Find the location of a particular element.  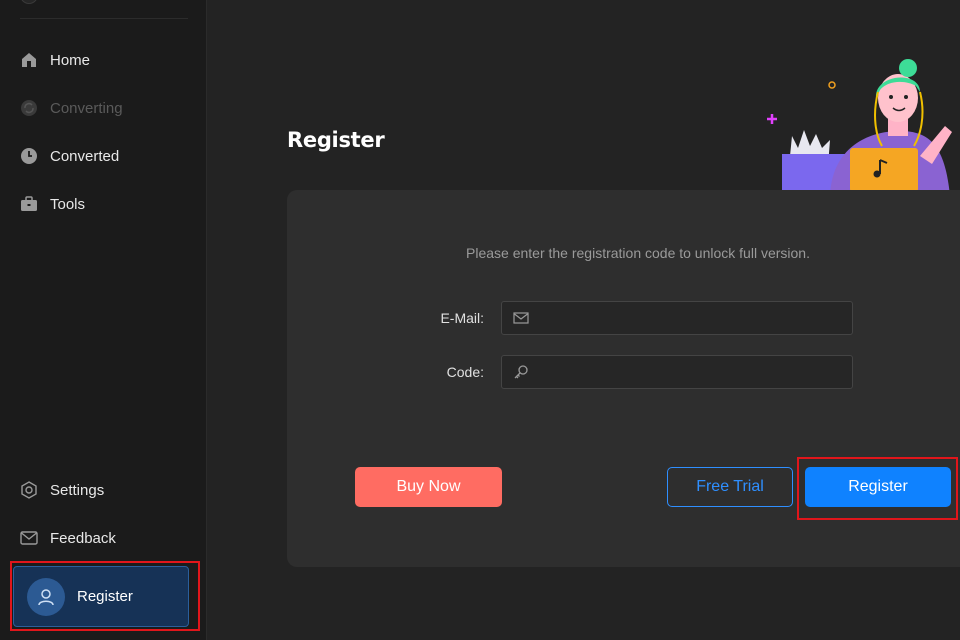

code-field is located at coordinates (677, 372).